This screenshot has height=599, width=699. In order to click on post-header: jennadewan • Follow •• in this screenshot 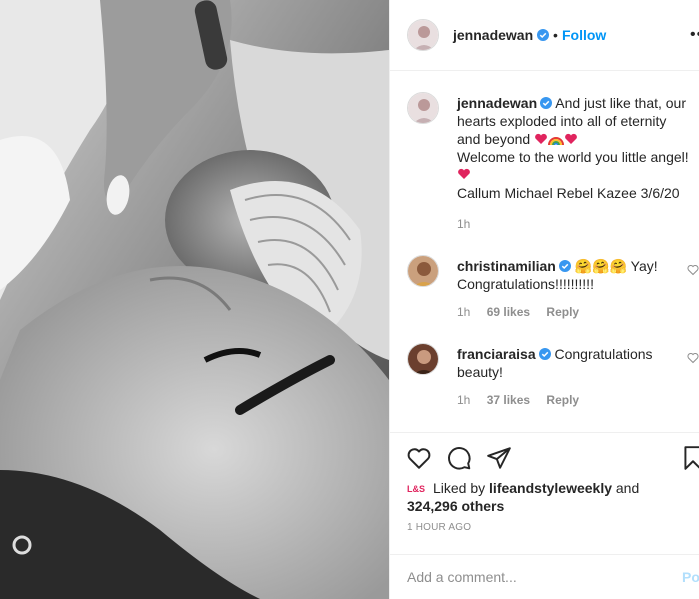, I will do `click(544, 35)`.